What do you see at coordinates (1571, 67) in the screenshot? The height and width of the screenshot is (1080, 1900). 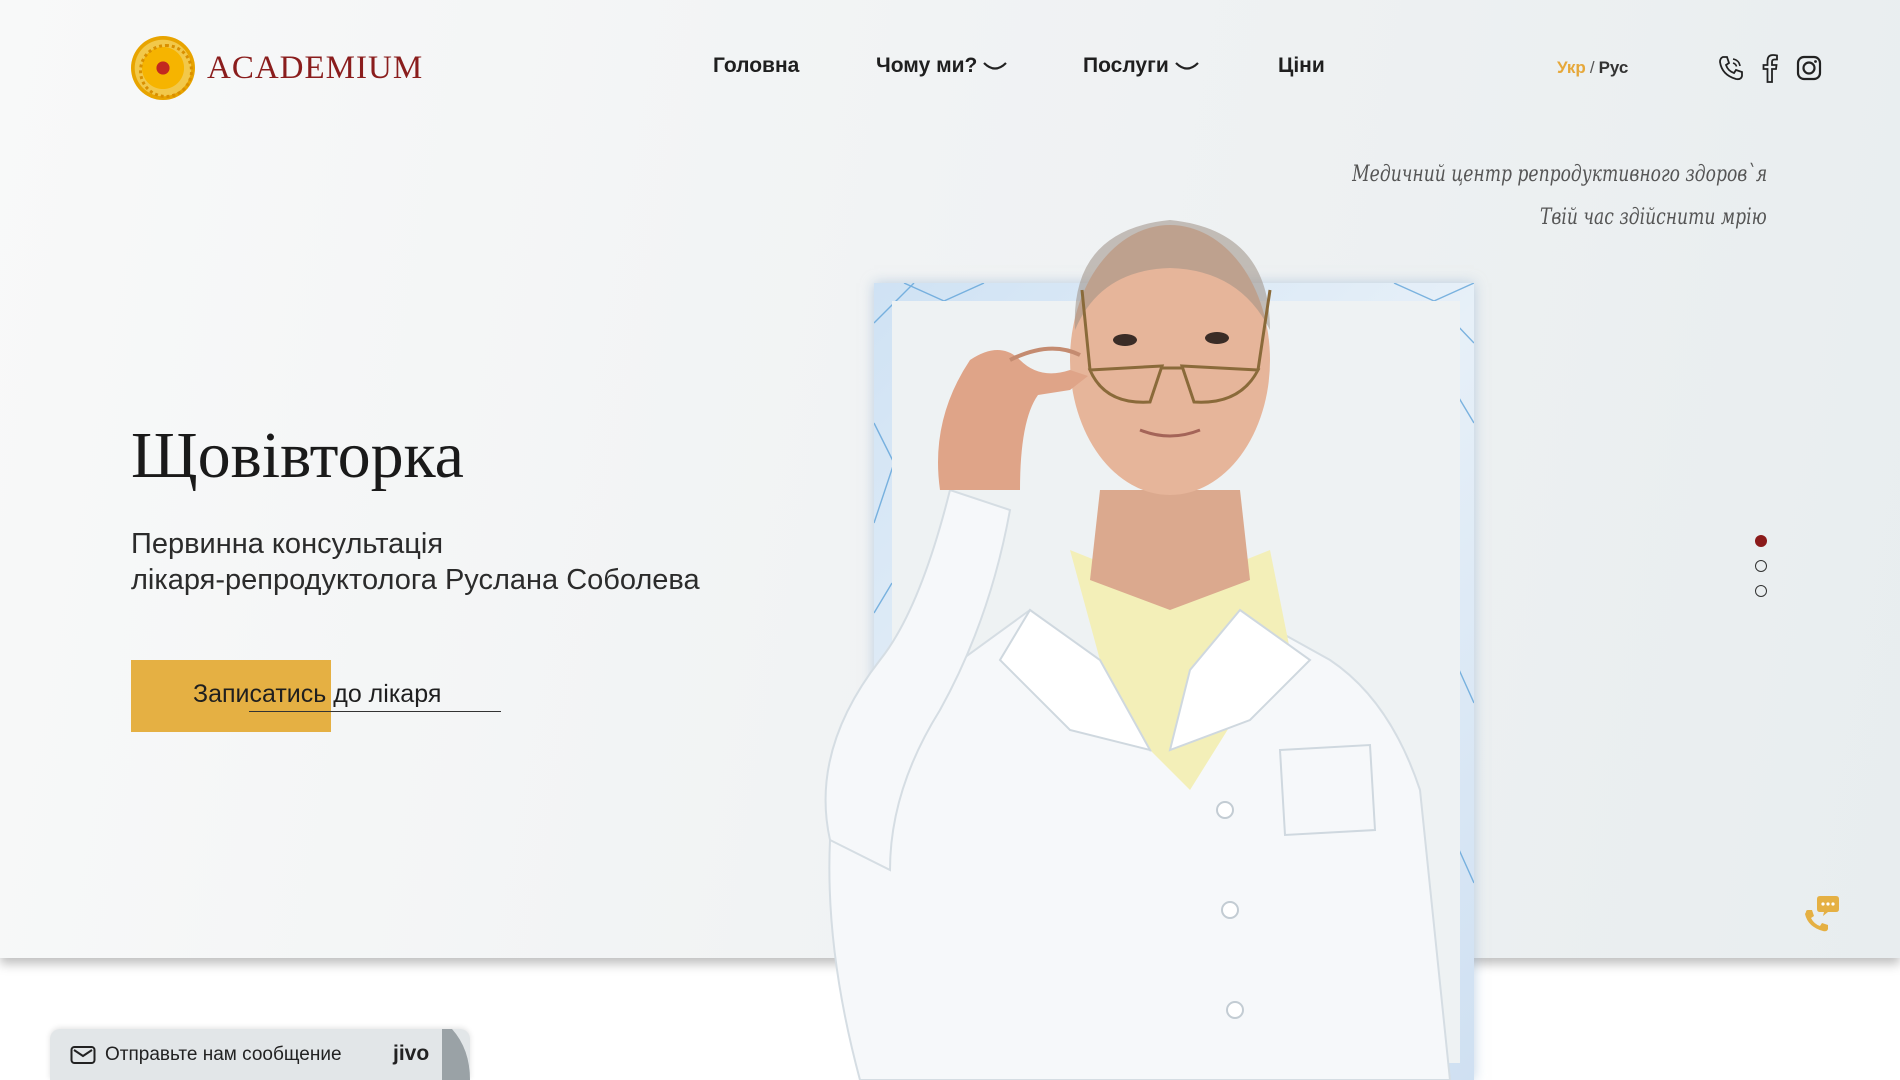 I see `lang-ukr: Укр` at bounding box center [1571, 67].